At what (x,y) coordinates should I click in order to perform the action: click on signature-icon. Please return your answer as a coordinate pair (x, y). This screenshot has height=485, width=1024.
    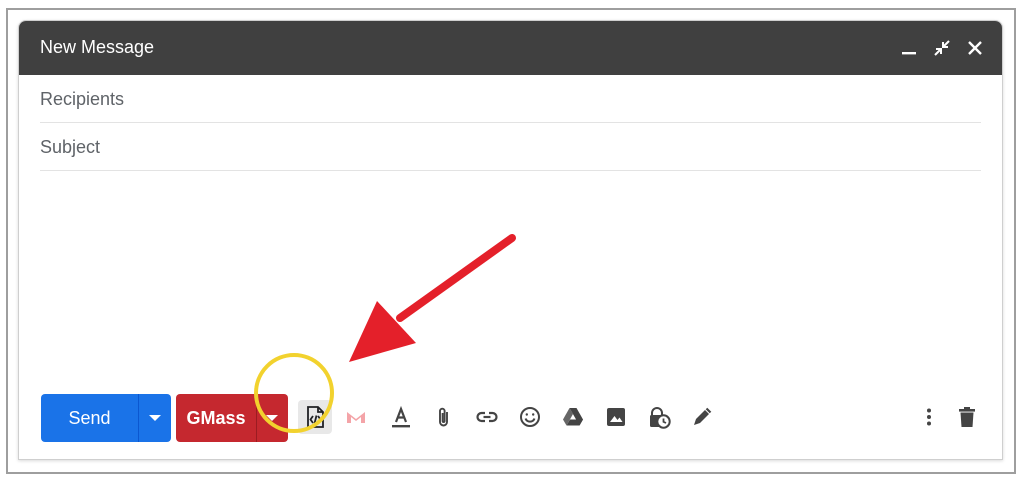
    Looking at the image, I should click on (702, 417).